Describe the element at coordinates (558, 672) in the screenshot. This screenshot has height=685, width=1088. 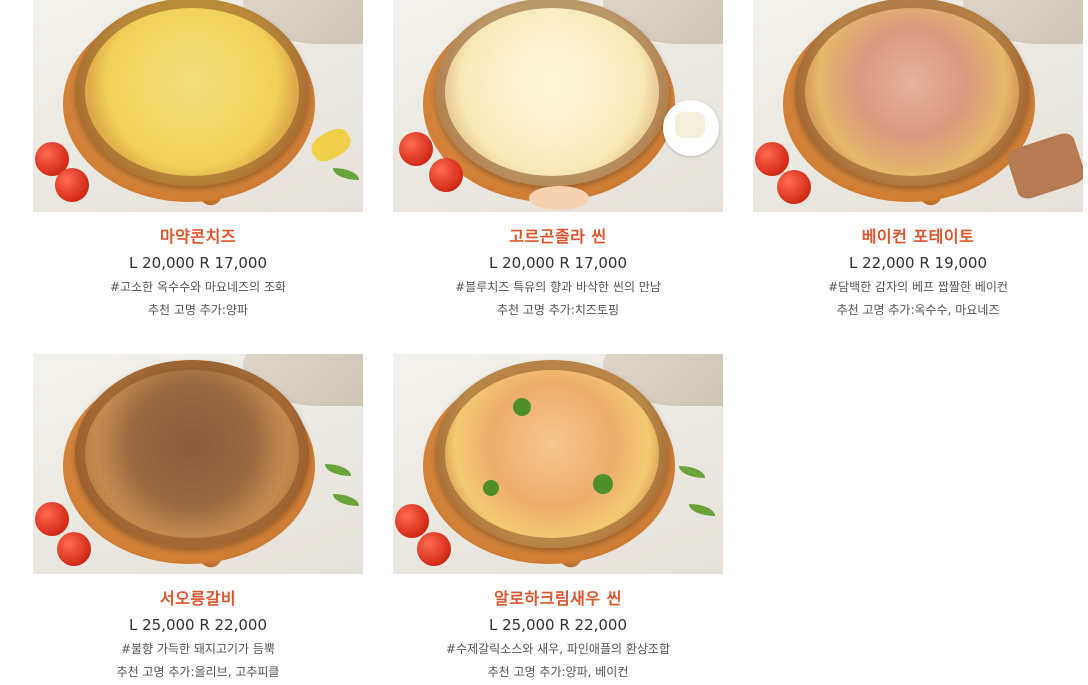
I see `menu-item-recommendation: 추천 고명 추가:양파, 베이컨` at that location.